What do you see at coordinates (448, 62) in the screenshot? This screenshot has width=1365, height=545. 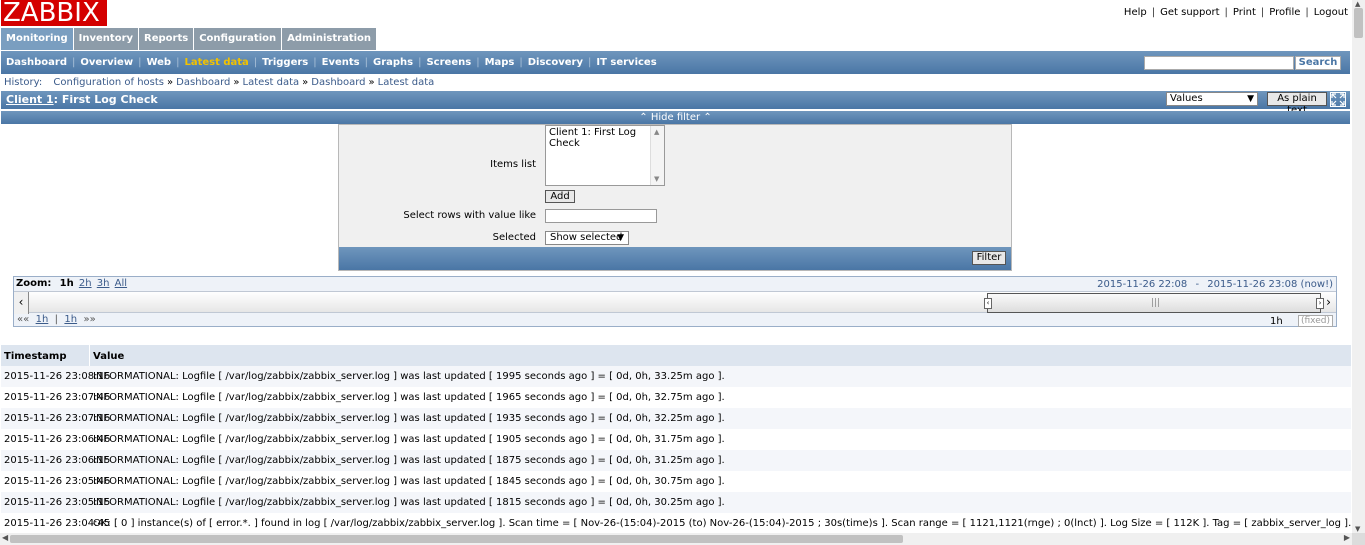 I see `submenu-screens: Screens` at bounding box center [448, 62].